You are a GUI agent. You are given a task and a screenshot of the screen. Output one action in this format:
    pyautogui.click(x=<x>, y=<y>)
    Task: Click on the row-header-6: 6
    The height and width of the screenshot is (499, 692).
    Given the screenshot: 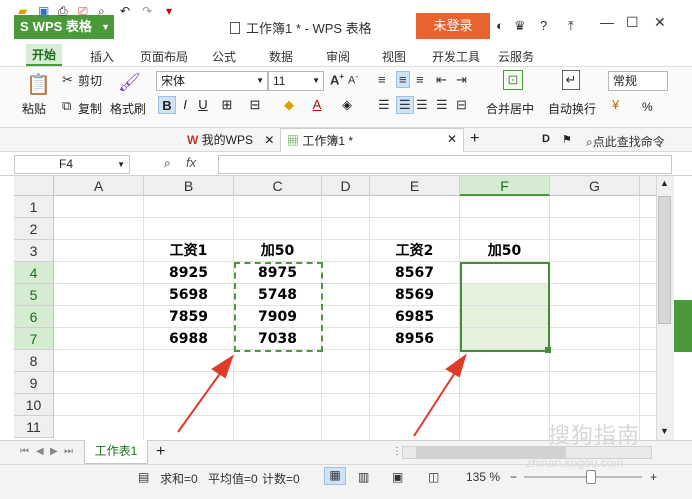 What is the action you would take?
    pyautogui.click(x=34, y=317)
    